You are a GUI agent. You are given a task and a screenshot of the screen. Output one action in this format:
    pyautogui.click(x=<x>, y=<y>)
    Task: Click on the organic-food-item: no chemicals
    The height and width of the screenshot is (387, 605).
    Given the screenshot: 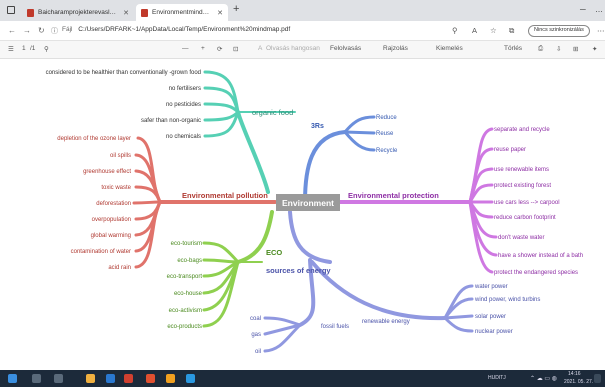 What is the action you would take?
    pyautogui.click(x=183, y=137)
    